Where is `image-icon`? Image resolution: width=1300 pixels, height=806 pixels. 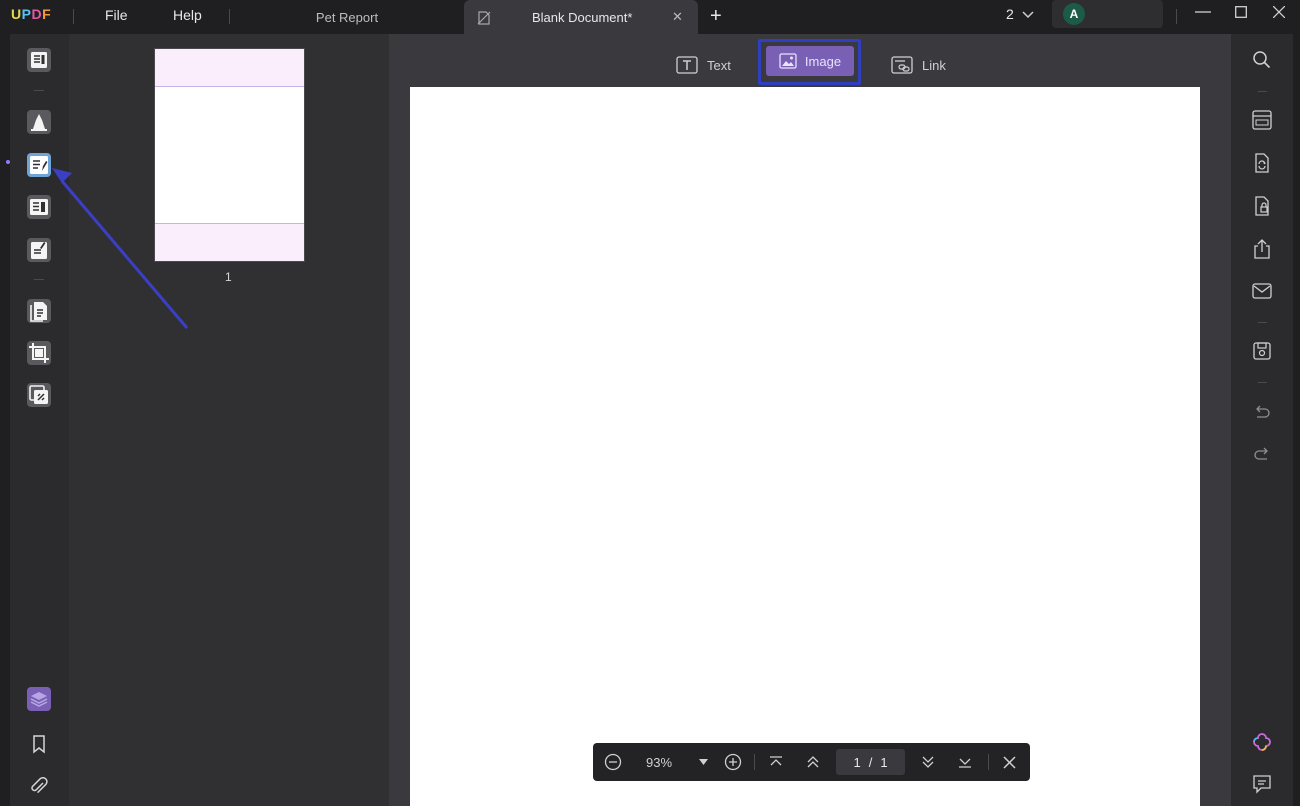 image-icon is located at coordinates (788, 61).